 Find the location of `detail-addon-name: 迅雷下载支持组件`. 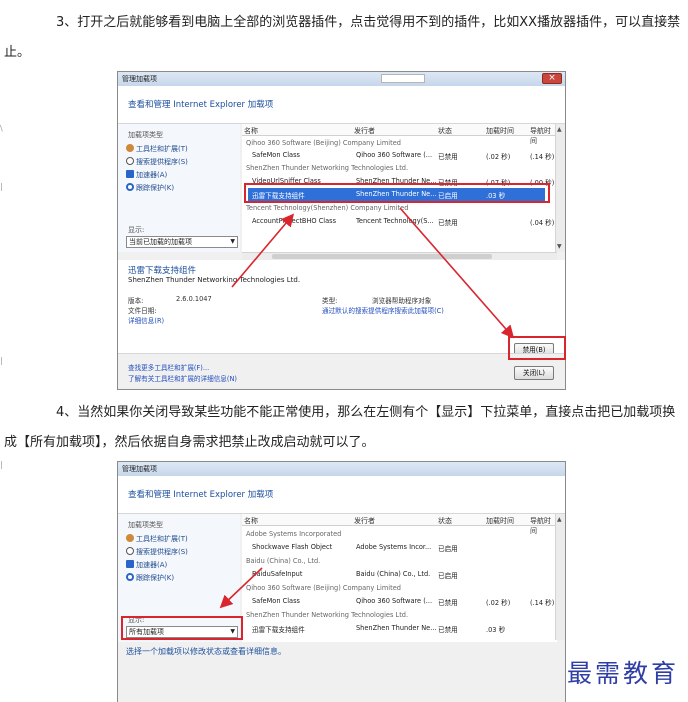

detail-addon-name: 迅雷下载支持组件 is located at coordinates (162, 271).